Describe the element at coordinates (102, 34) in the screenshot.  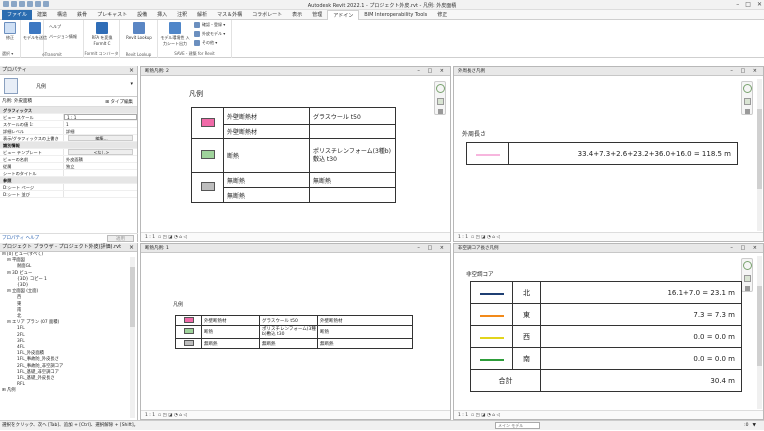
I see `rfa-formit-button: RFA を変換 FormIt C` at that location.